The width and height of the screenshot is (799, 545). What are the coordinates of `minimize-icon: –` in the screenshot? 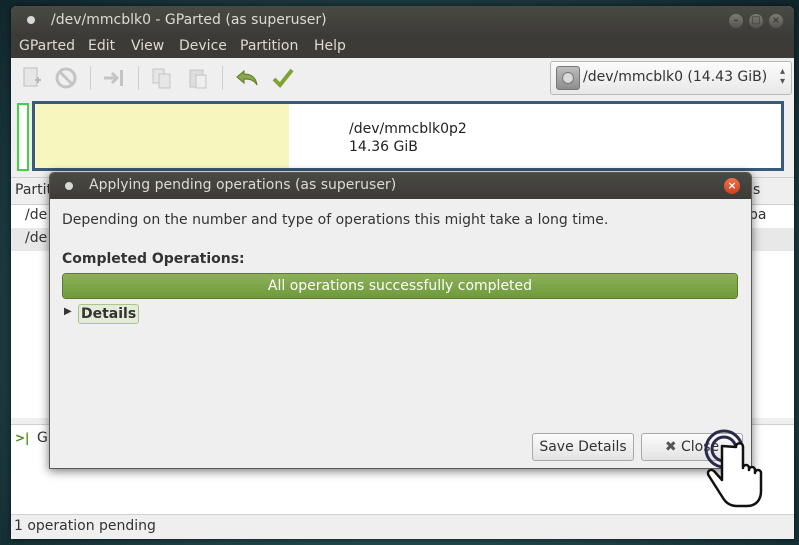 It's located at (736, 21).